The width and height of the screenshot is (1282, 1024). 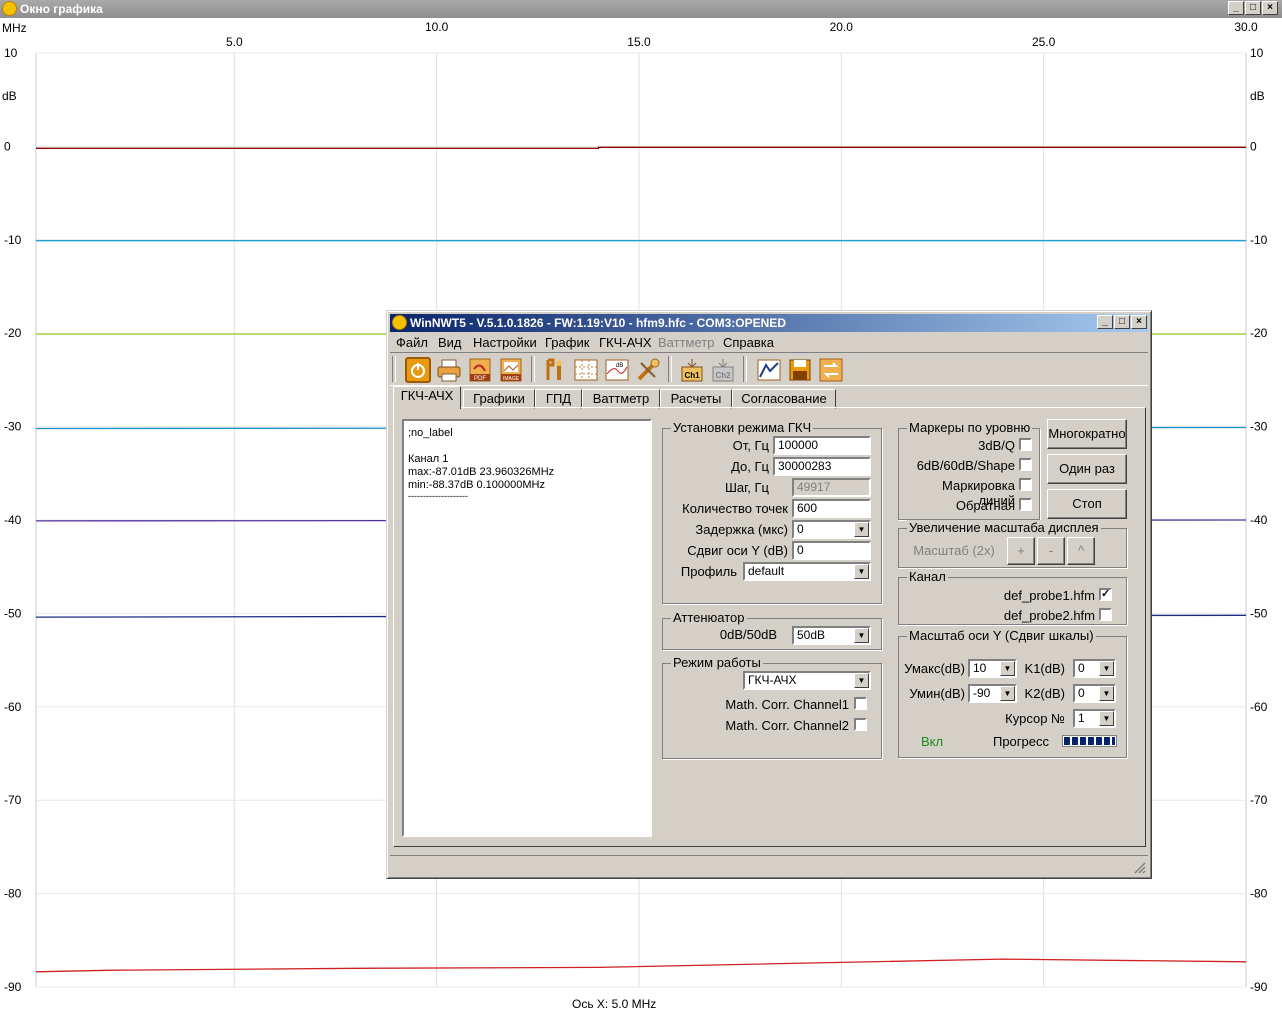 I want to click on k2-select: 0 ▼, so click(x=1094, y=693).